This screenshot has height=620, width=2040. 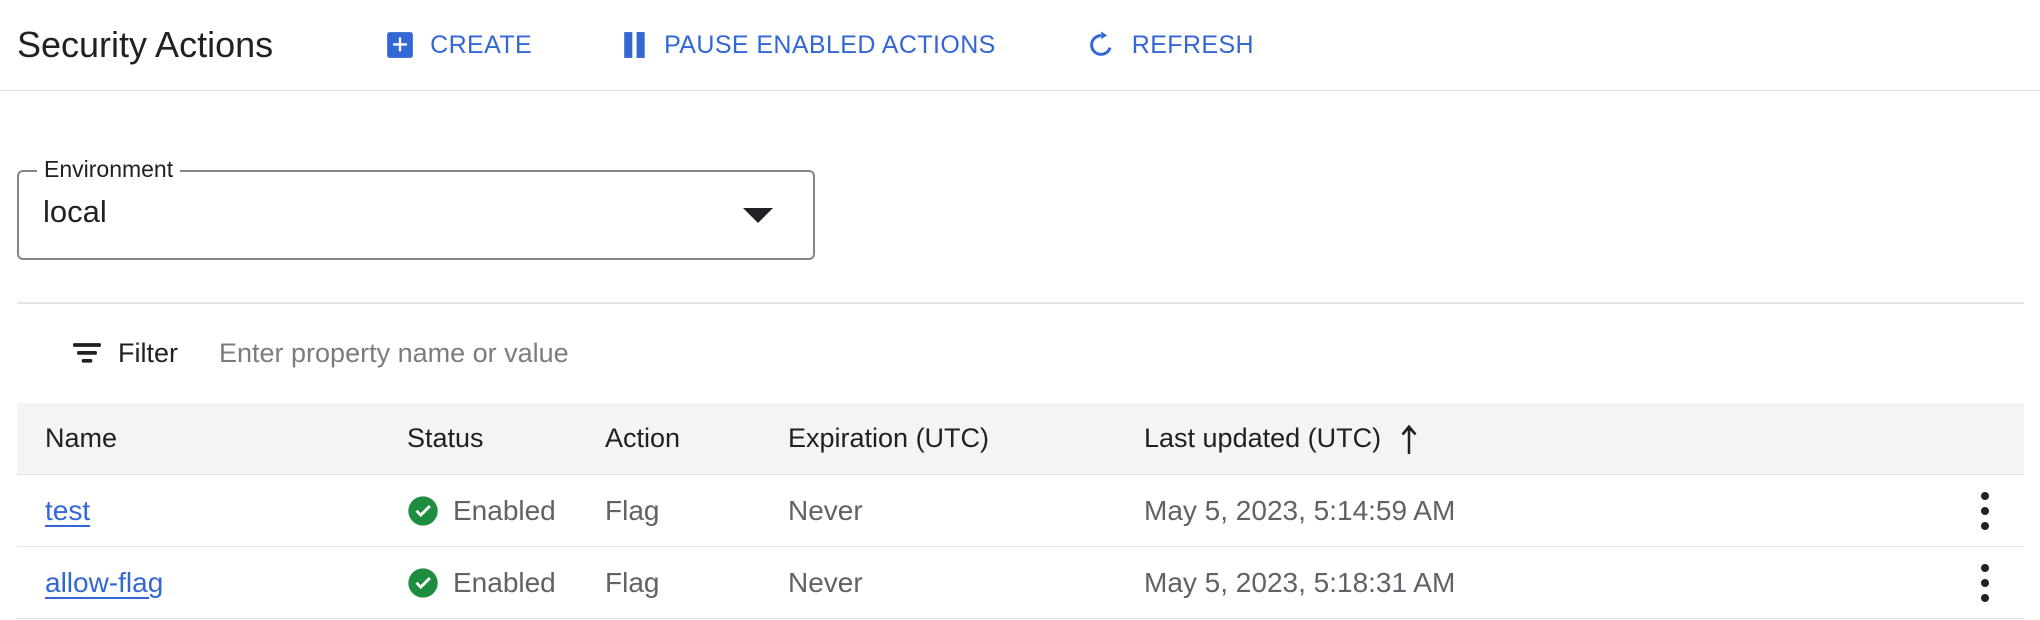 I want to click on pause-icon, so click(x=635, y=45).